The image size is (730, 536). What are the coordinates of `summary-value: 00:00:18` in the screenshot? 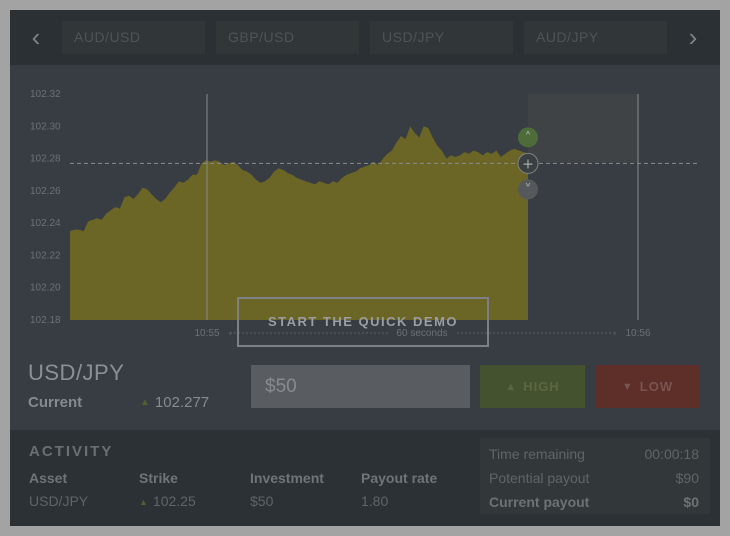 It's located at (672, 454).